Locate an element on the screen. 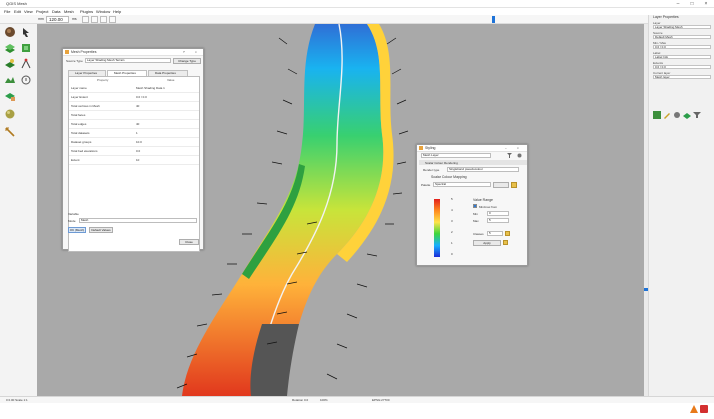  section-header: Scalar Colour Rendering is located at coordinates (473, 162).